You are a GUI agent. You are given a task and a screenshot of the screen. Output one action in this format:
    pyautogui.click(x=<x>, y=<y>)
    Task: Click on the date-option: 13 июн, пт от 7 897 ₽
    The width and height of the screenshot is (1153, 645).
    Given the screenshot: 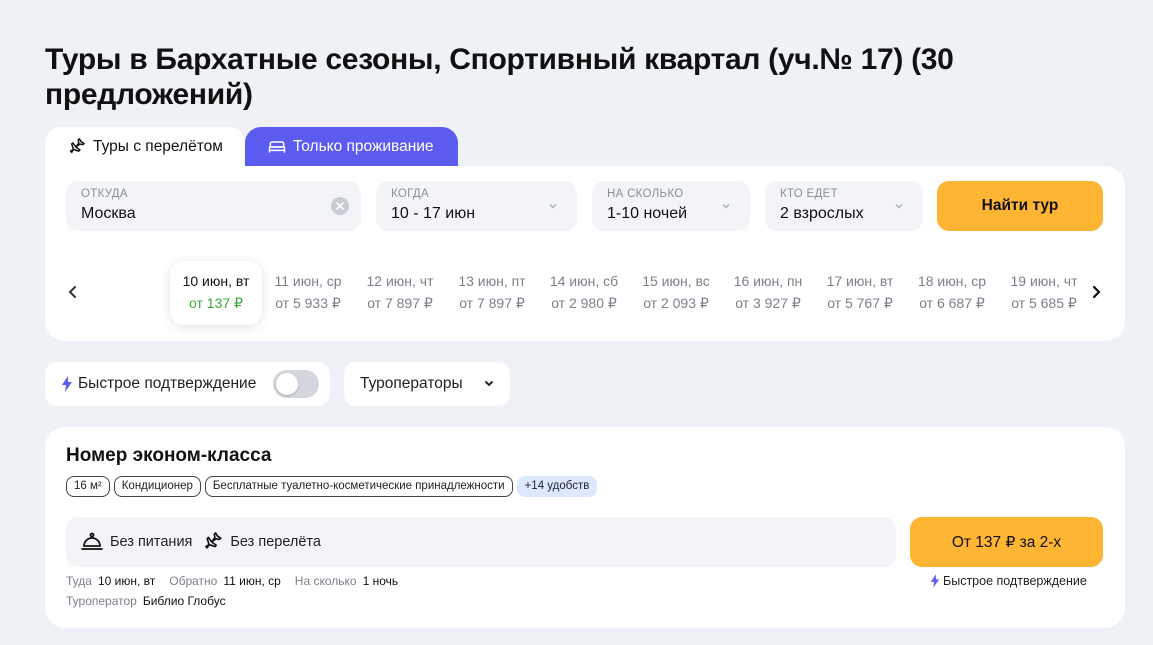 What is the action you would take?
    pyautogui.click(x=492, y=293)
    